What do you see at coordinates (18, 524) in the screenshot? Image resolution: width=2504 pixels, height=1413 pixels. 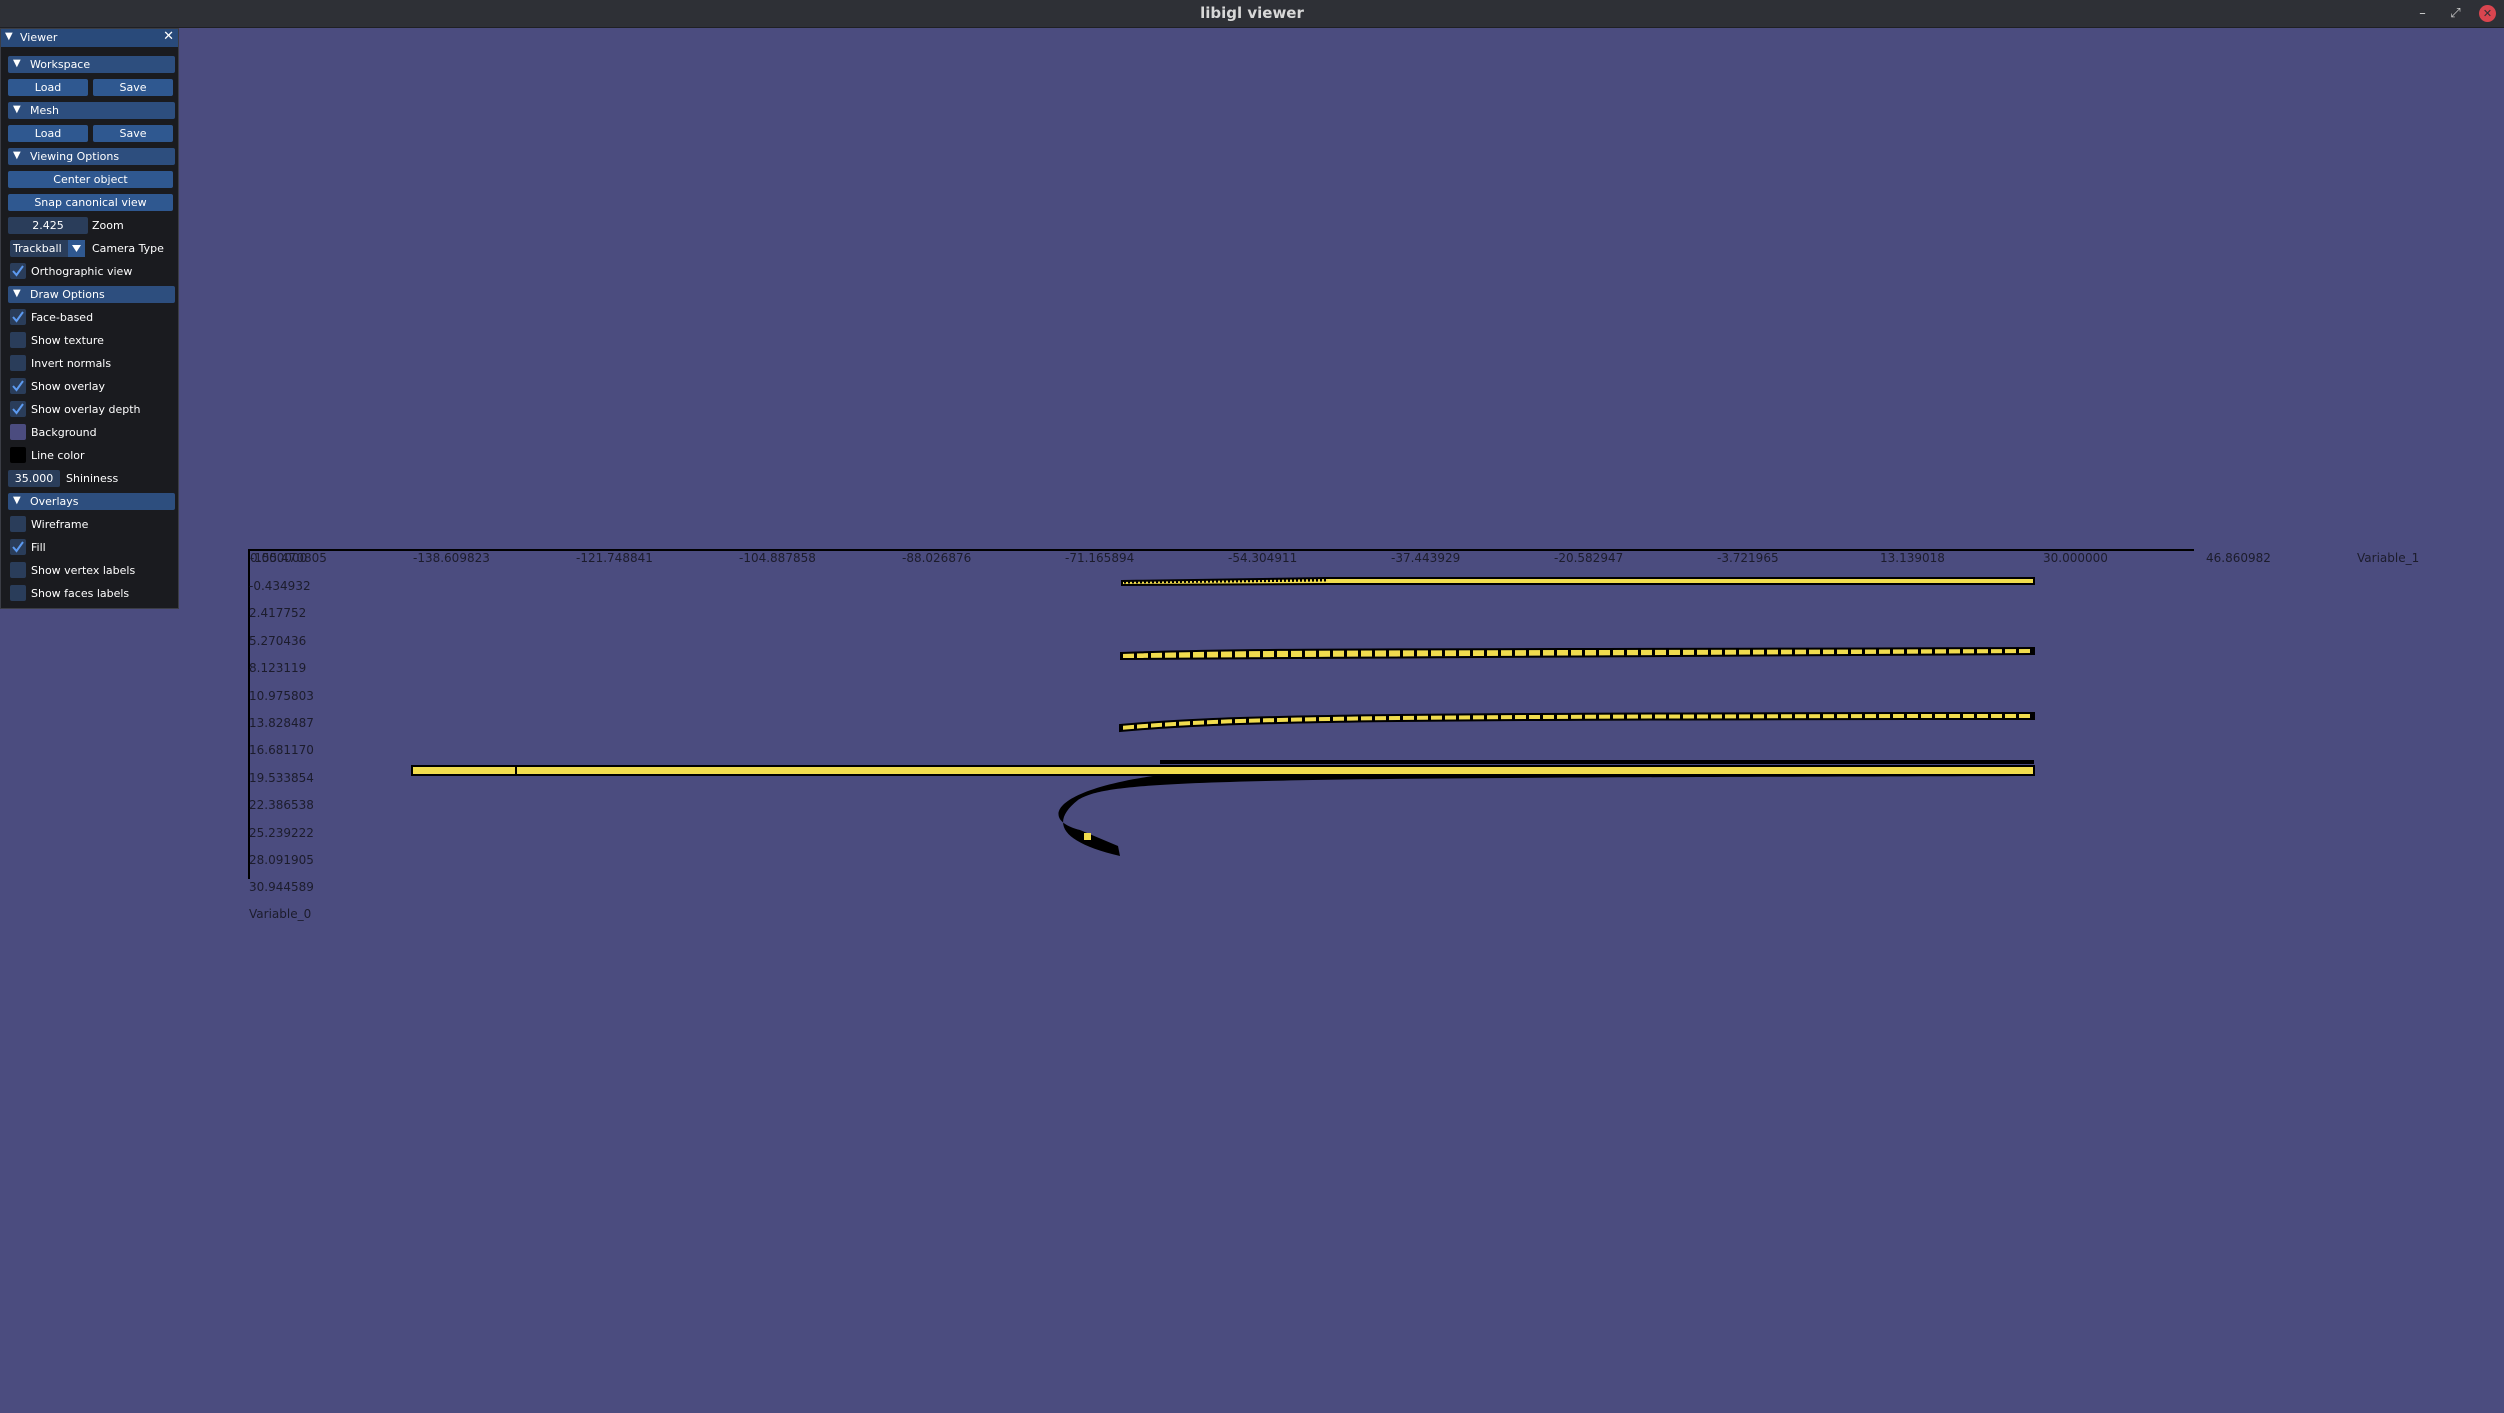 I see `wireframe-checkbox` at bounding box center [18, 524].